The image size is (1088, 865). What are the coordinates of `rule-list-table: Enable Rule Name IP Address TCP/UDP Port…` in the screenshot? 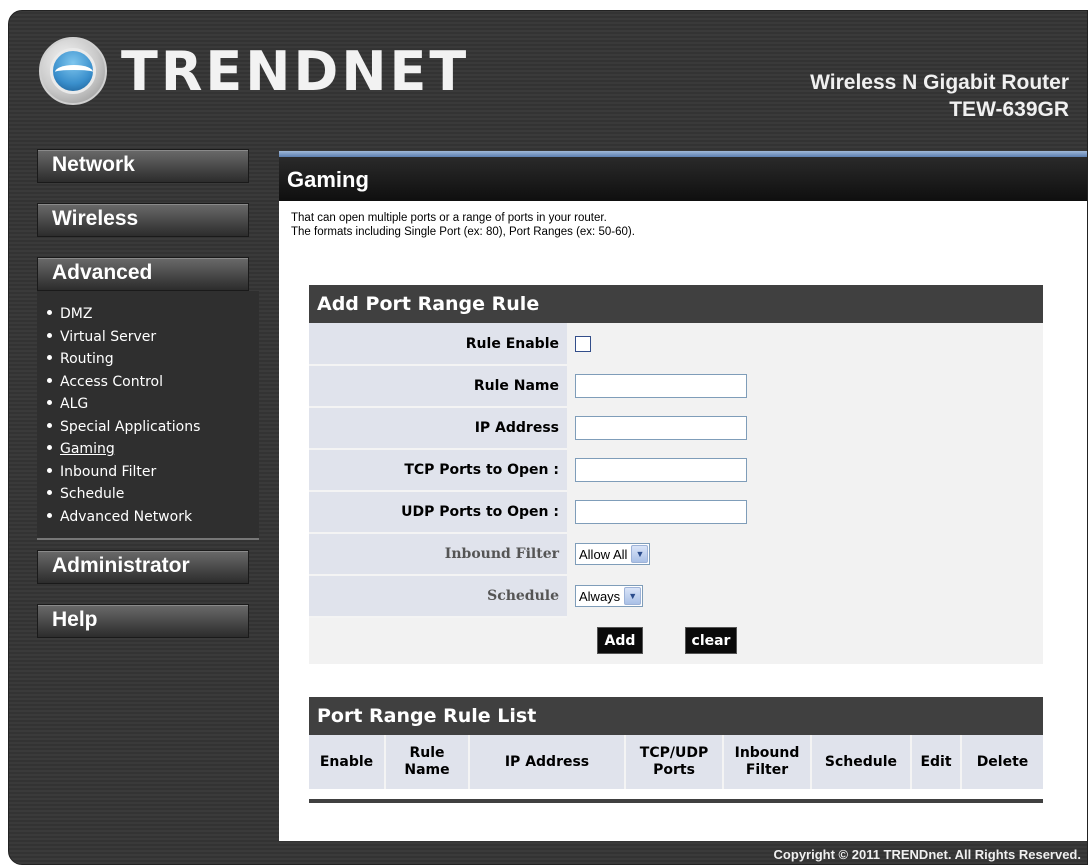 It's located at (676, 762).